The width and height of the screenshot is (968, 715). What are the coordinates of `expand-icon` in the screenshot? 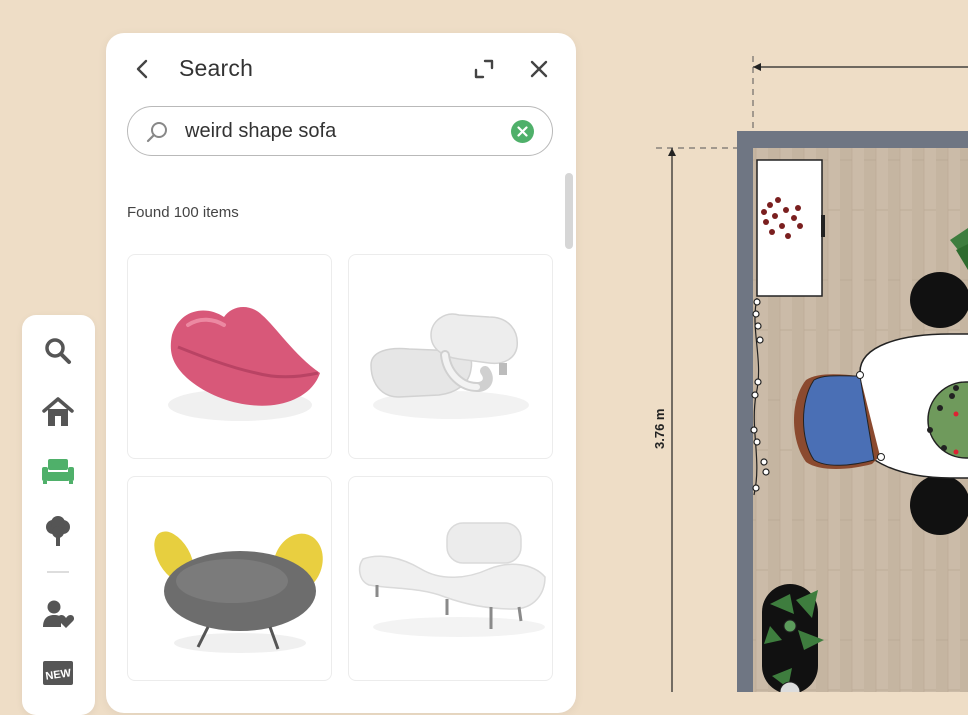 It's located at (484, 69).